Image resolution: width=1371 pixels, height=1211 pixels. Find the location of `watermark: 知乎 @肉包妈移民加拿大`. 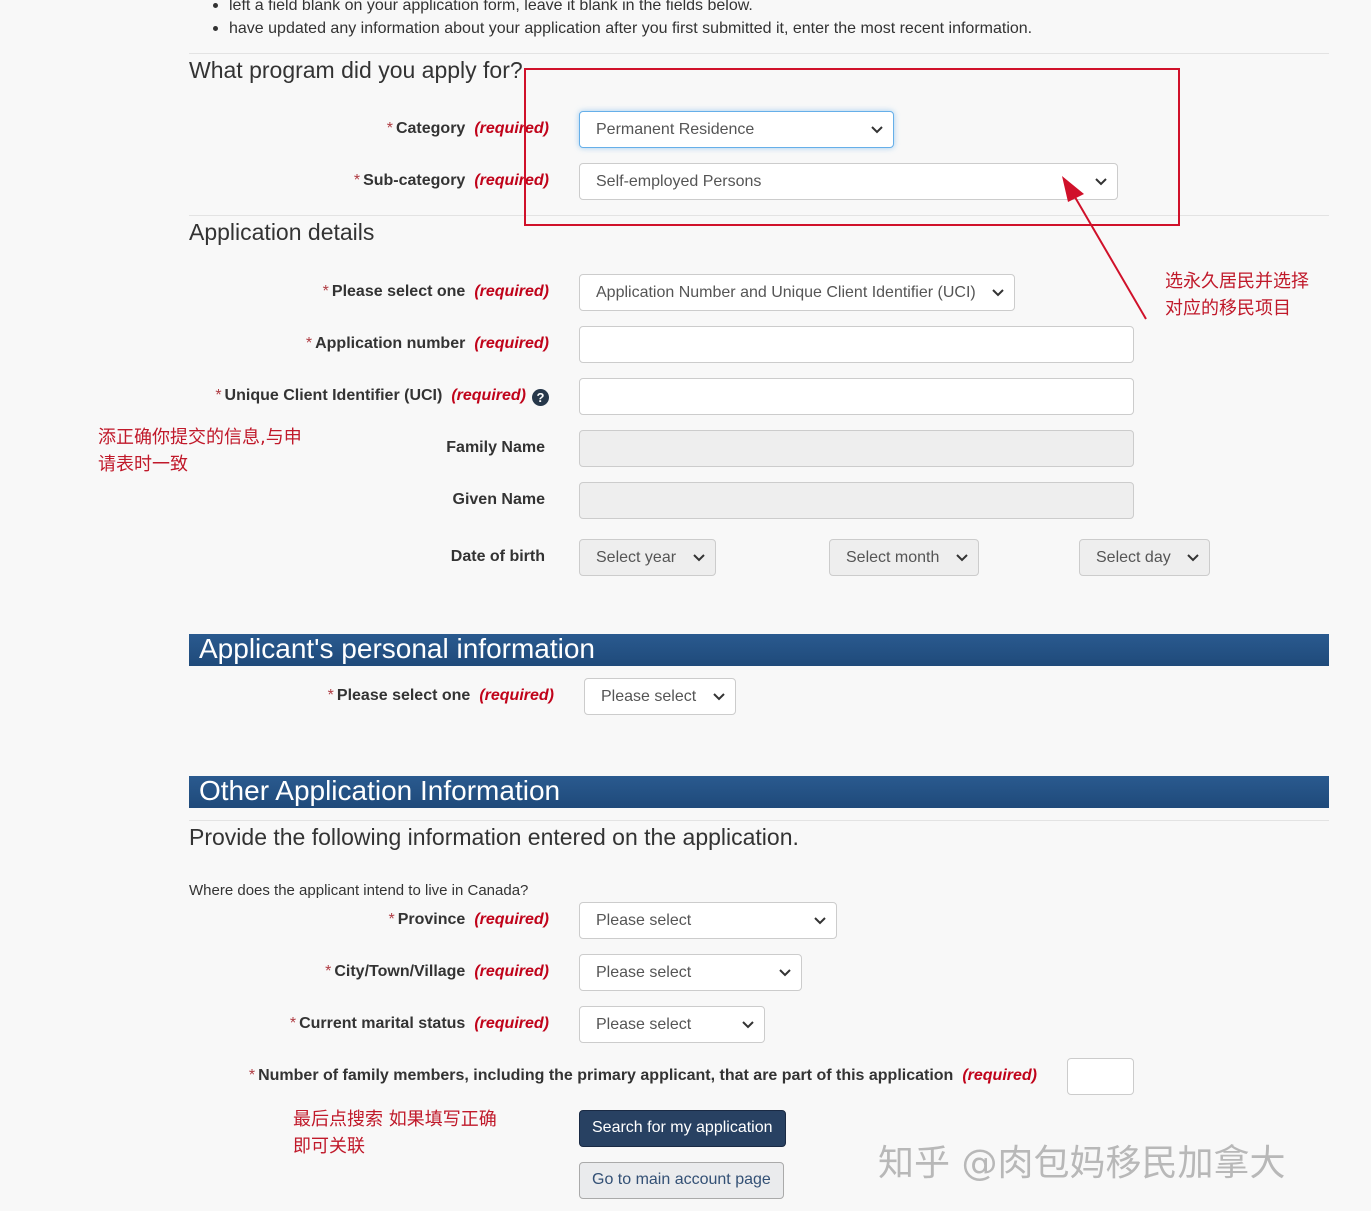

watermark: 知乎 @肉包妈移民加拿大 is located at coordinates (1082, 1163).